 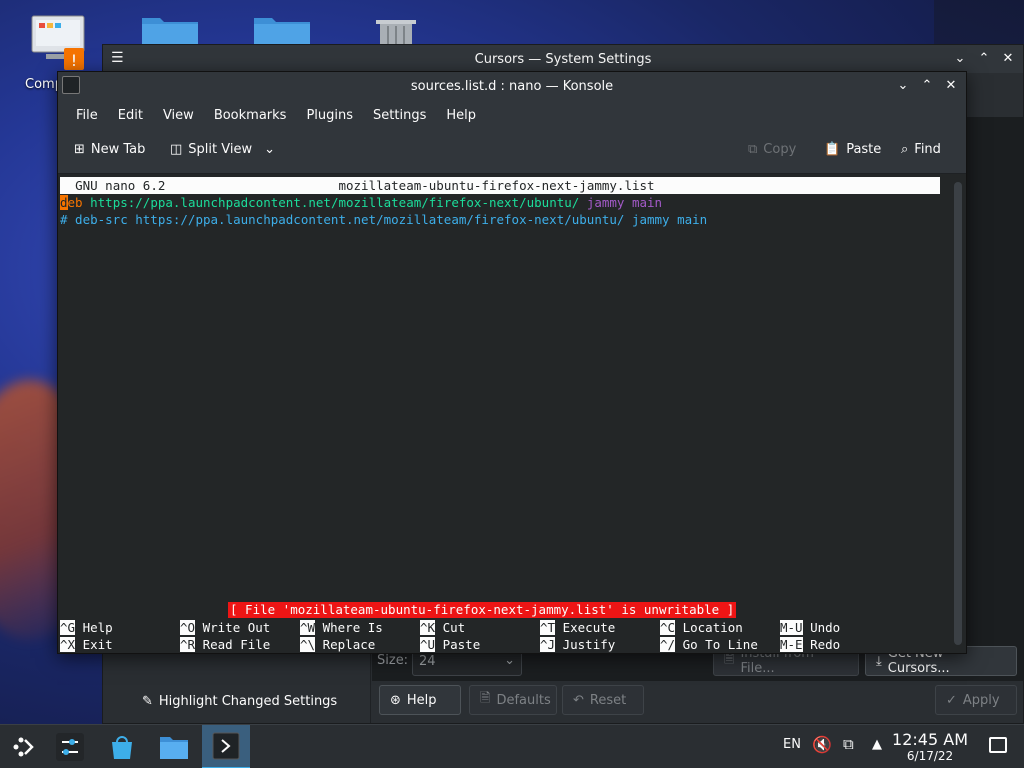 I want to click on shortcut-location: ^C Location, so click(x=701, y=627).